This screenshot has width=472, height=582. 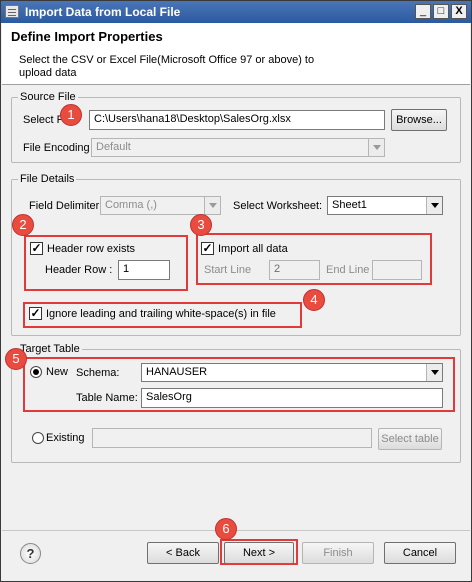 I want to click on close-button: X, so click(x=459, y=11).